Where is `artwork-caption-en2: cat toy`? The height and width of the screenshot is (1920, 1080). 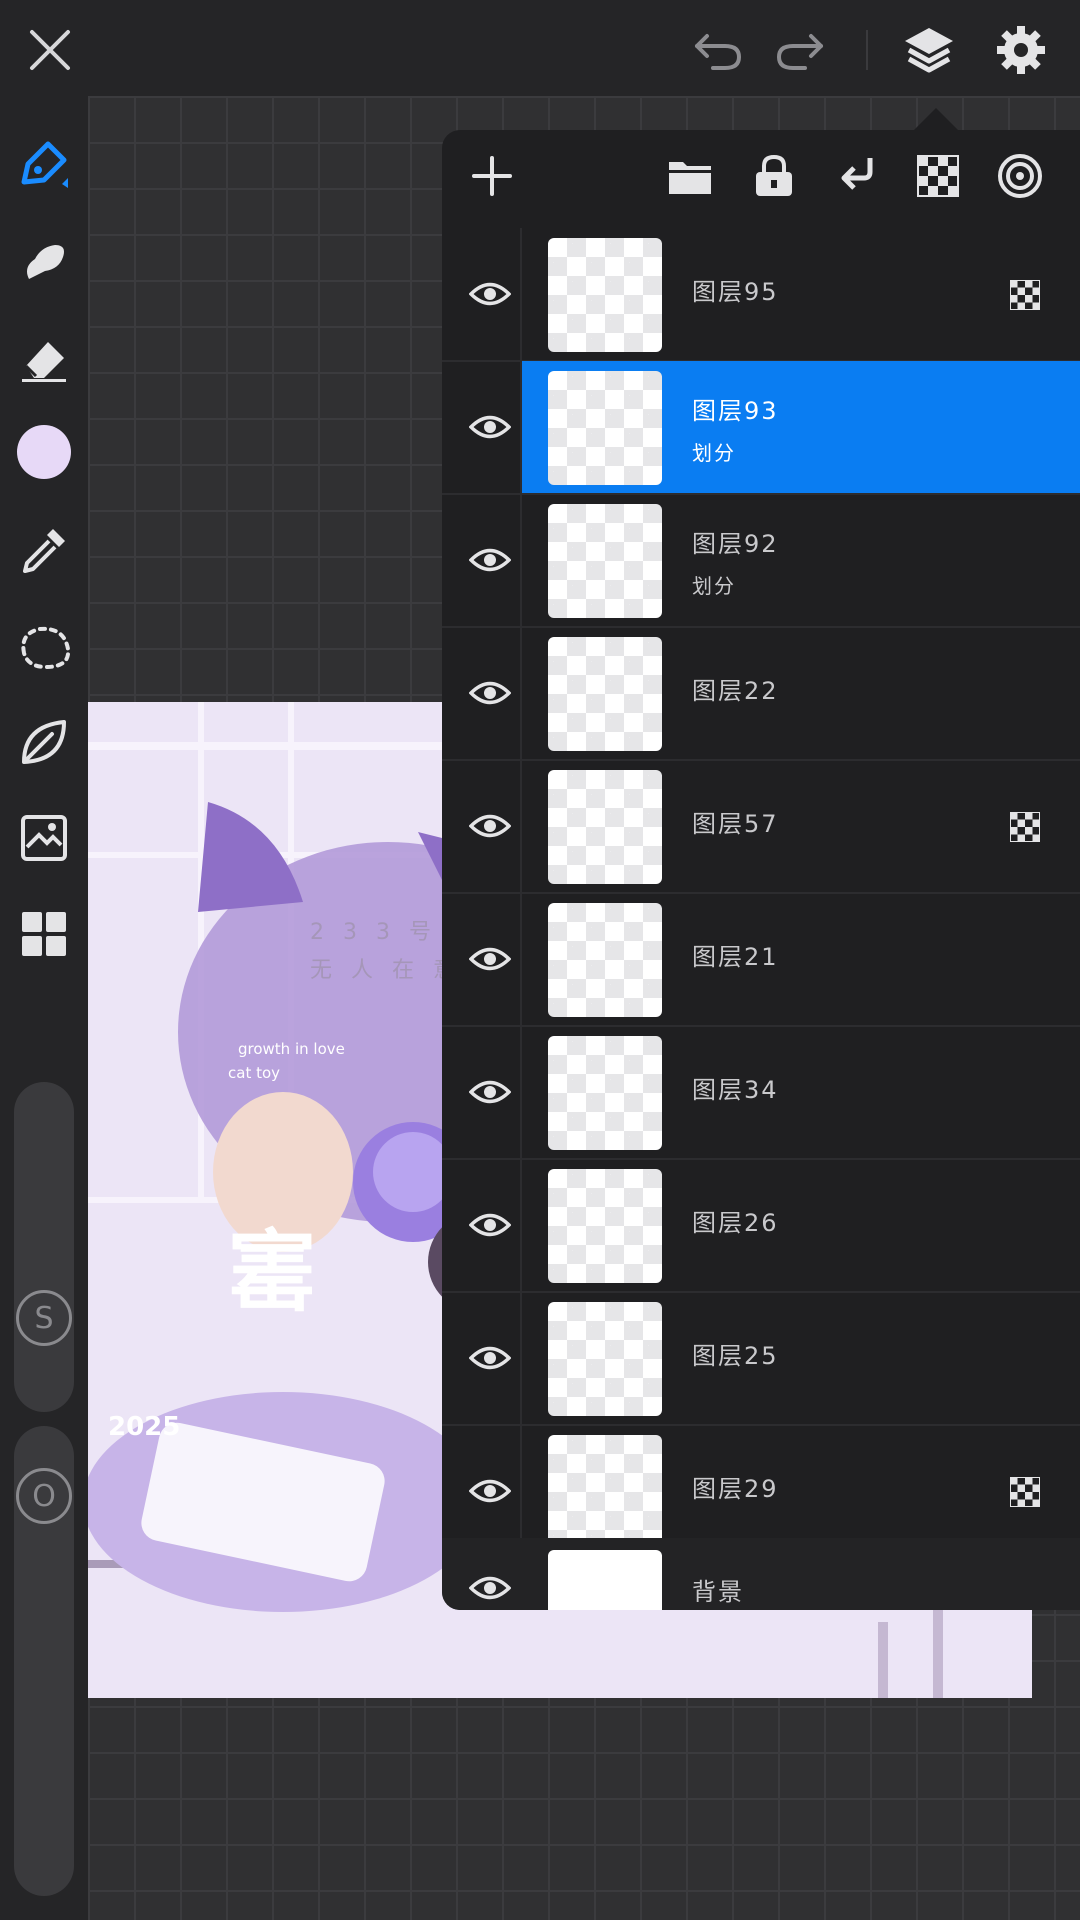 artwork-caption-en2: cat toy is located at coordinates (254, 1073).